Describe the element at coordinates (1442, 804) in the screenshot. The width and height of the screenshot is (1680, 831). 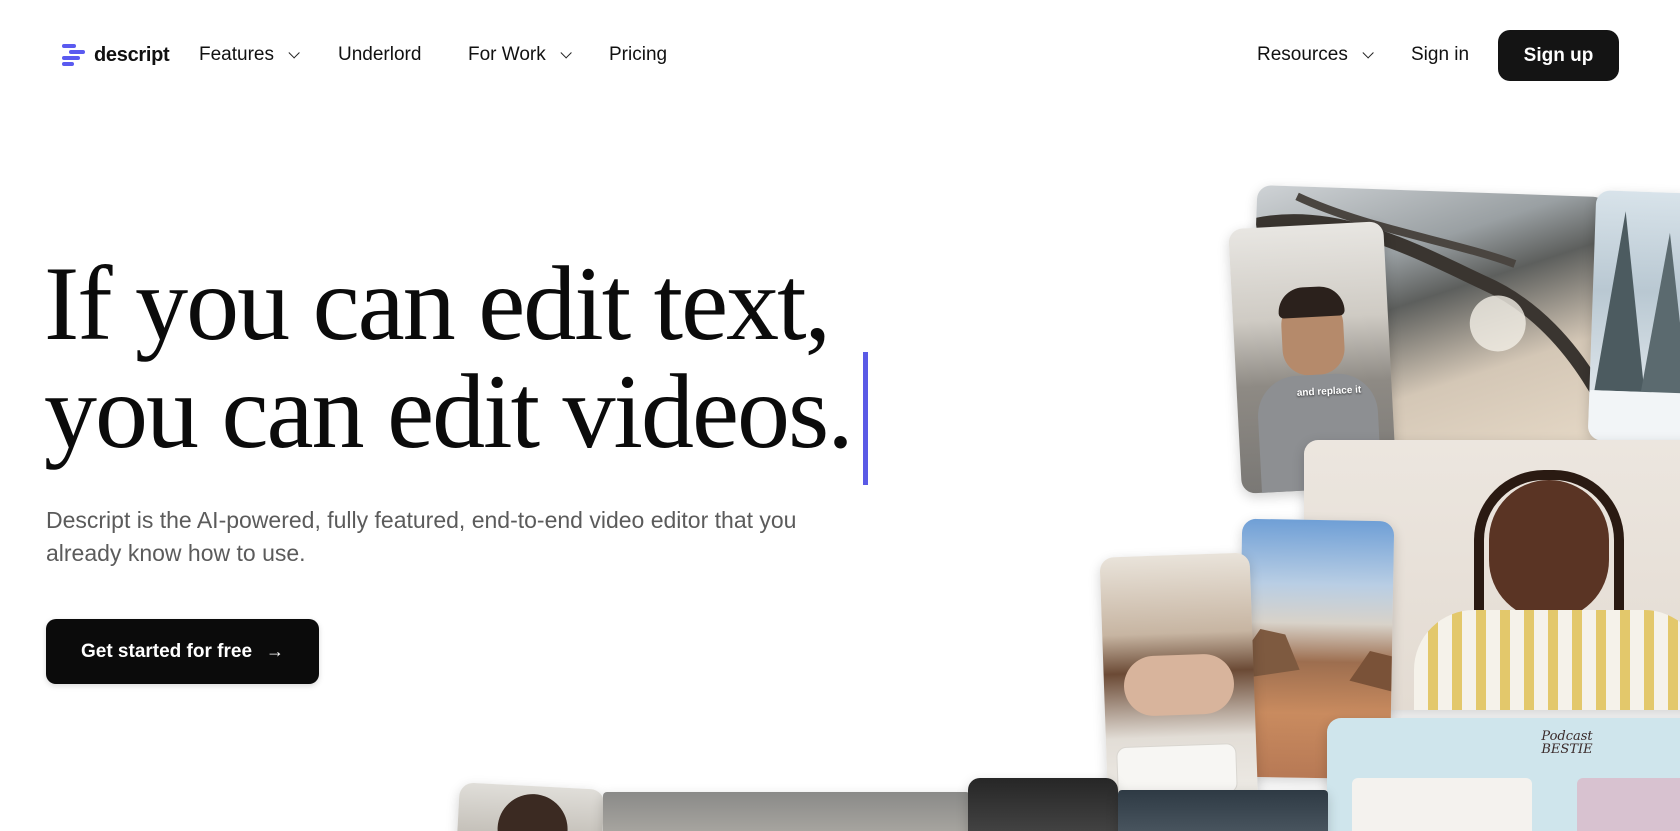
I see `podcast-frame-left` at that location.